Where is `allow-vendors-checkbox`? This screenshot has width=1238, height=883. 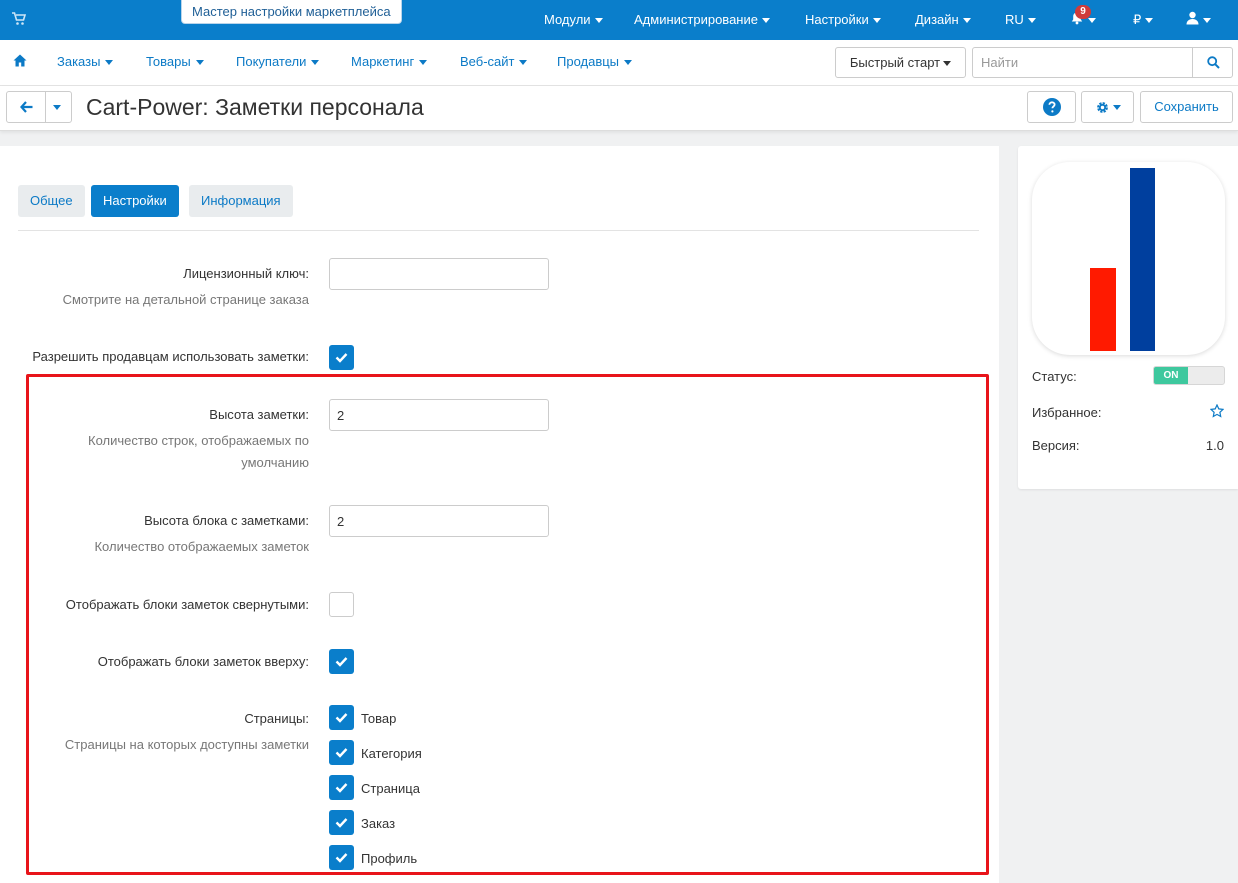
allow-vendors-checkbox is located at coordinates (341, 357).